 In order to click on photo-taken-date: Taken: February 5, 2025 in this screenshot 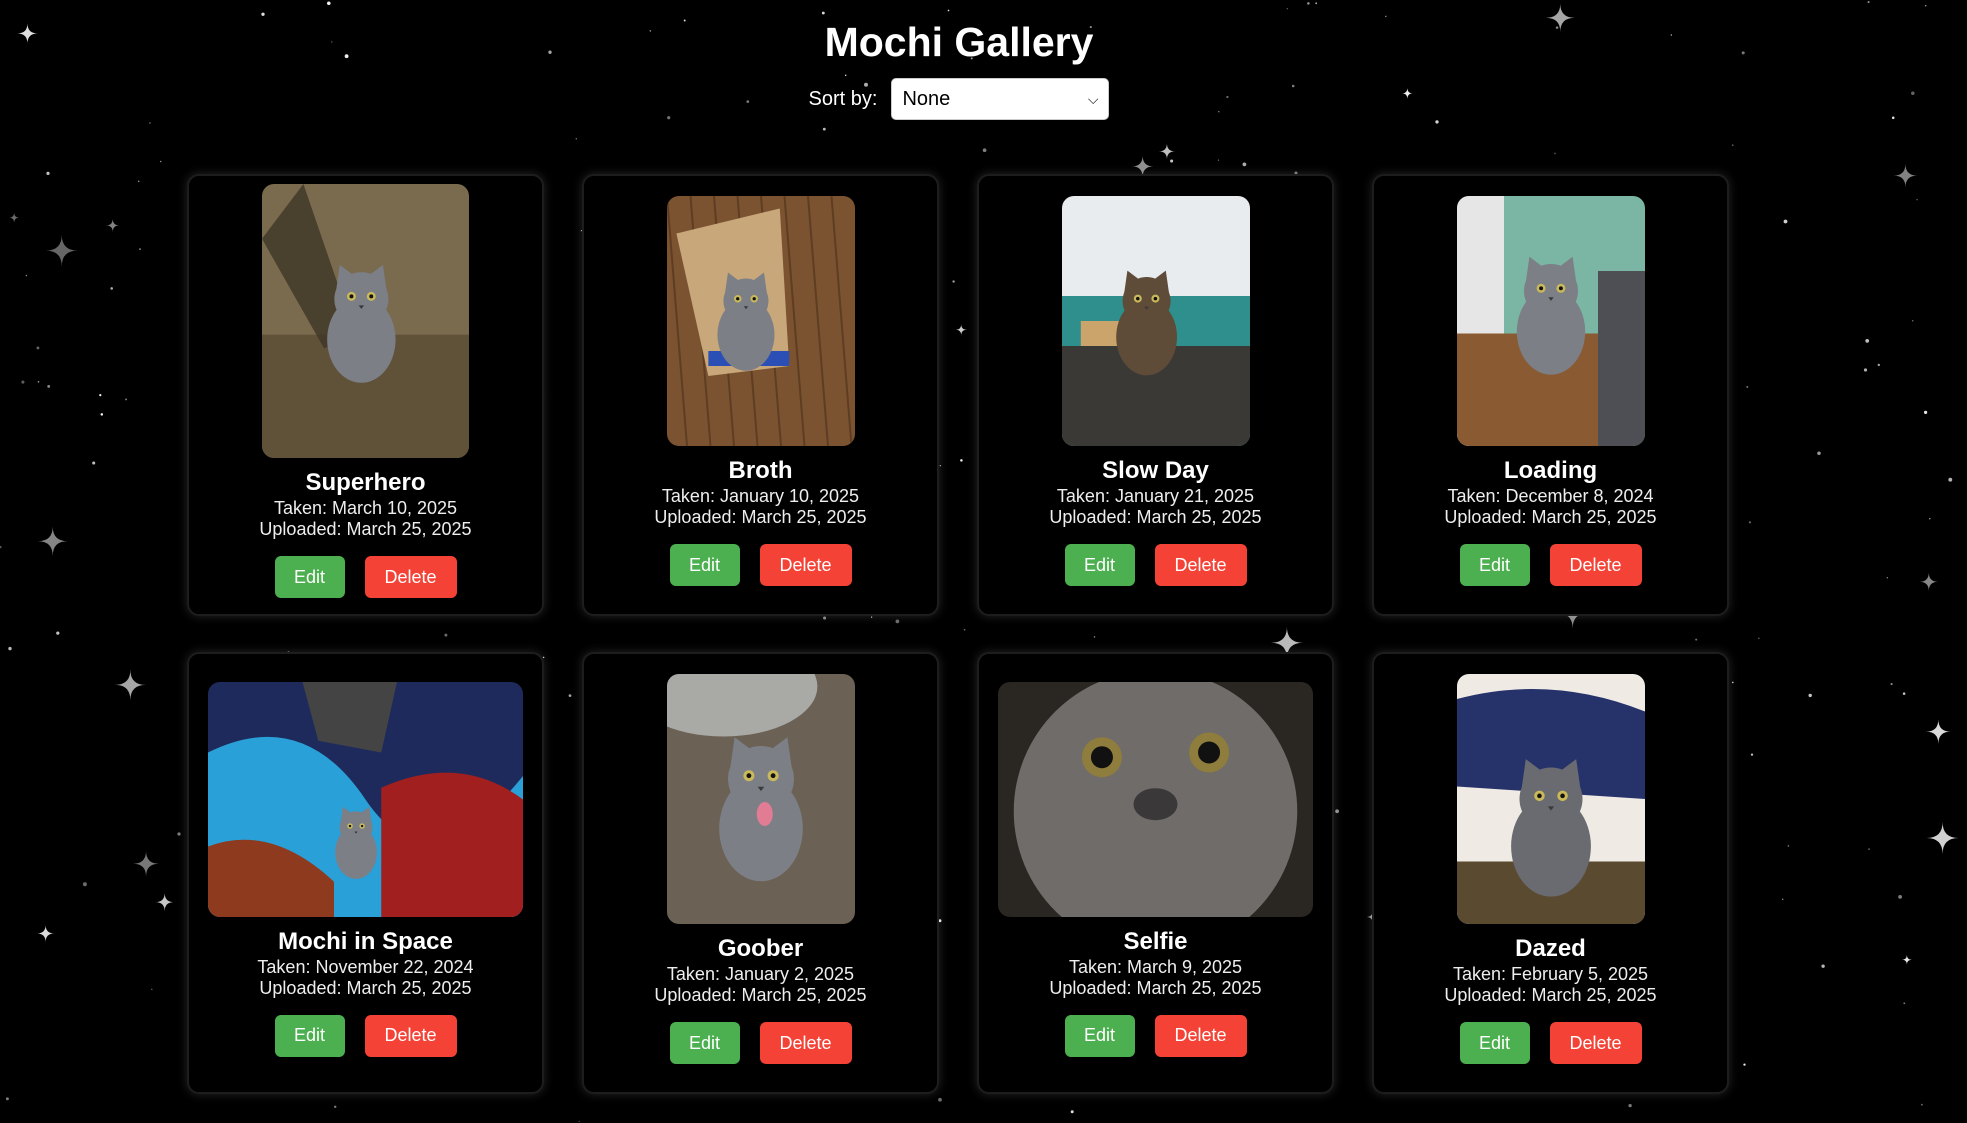, I will do `click(1550, 974)`.